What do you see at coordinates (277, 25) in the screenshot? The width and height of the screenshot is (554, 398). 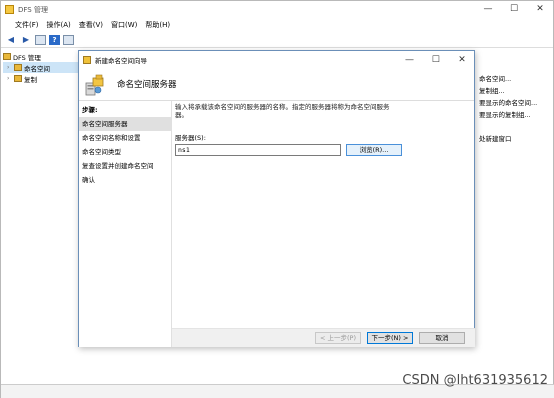 I see `menu-bar: 文件(F) 操作(A) 查看(V) 窗口(W) 帮助(H)` at bounding box center [277, 25].